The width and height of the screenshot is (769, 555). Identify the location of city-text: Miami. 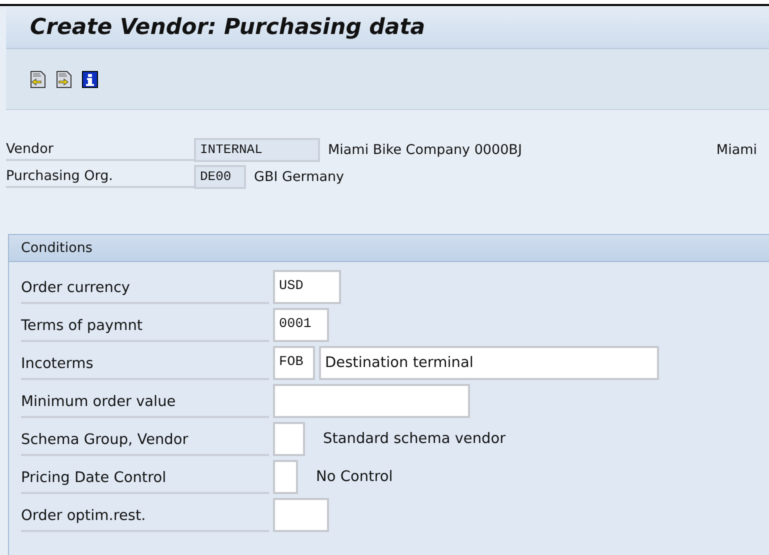
(736, 150).